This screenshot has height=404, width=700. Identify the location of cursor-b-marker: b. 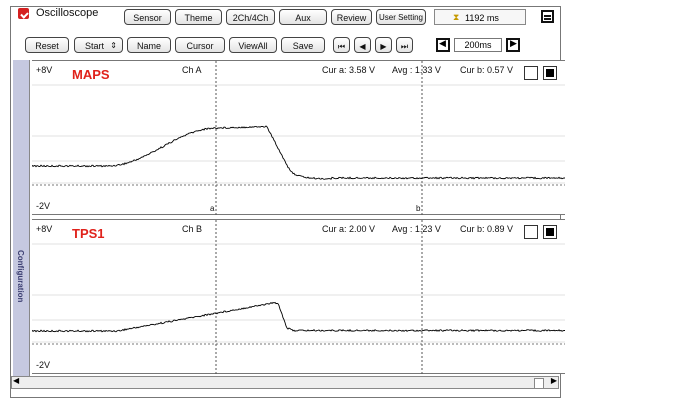
(418, 208).